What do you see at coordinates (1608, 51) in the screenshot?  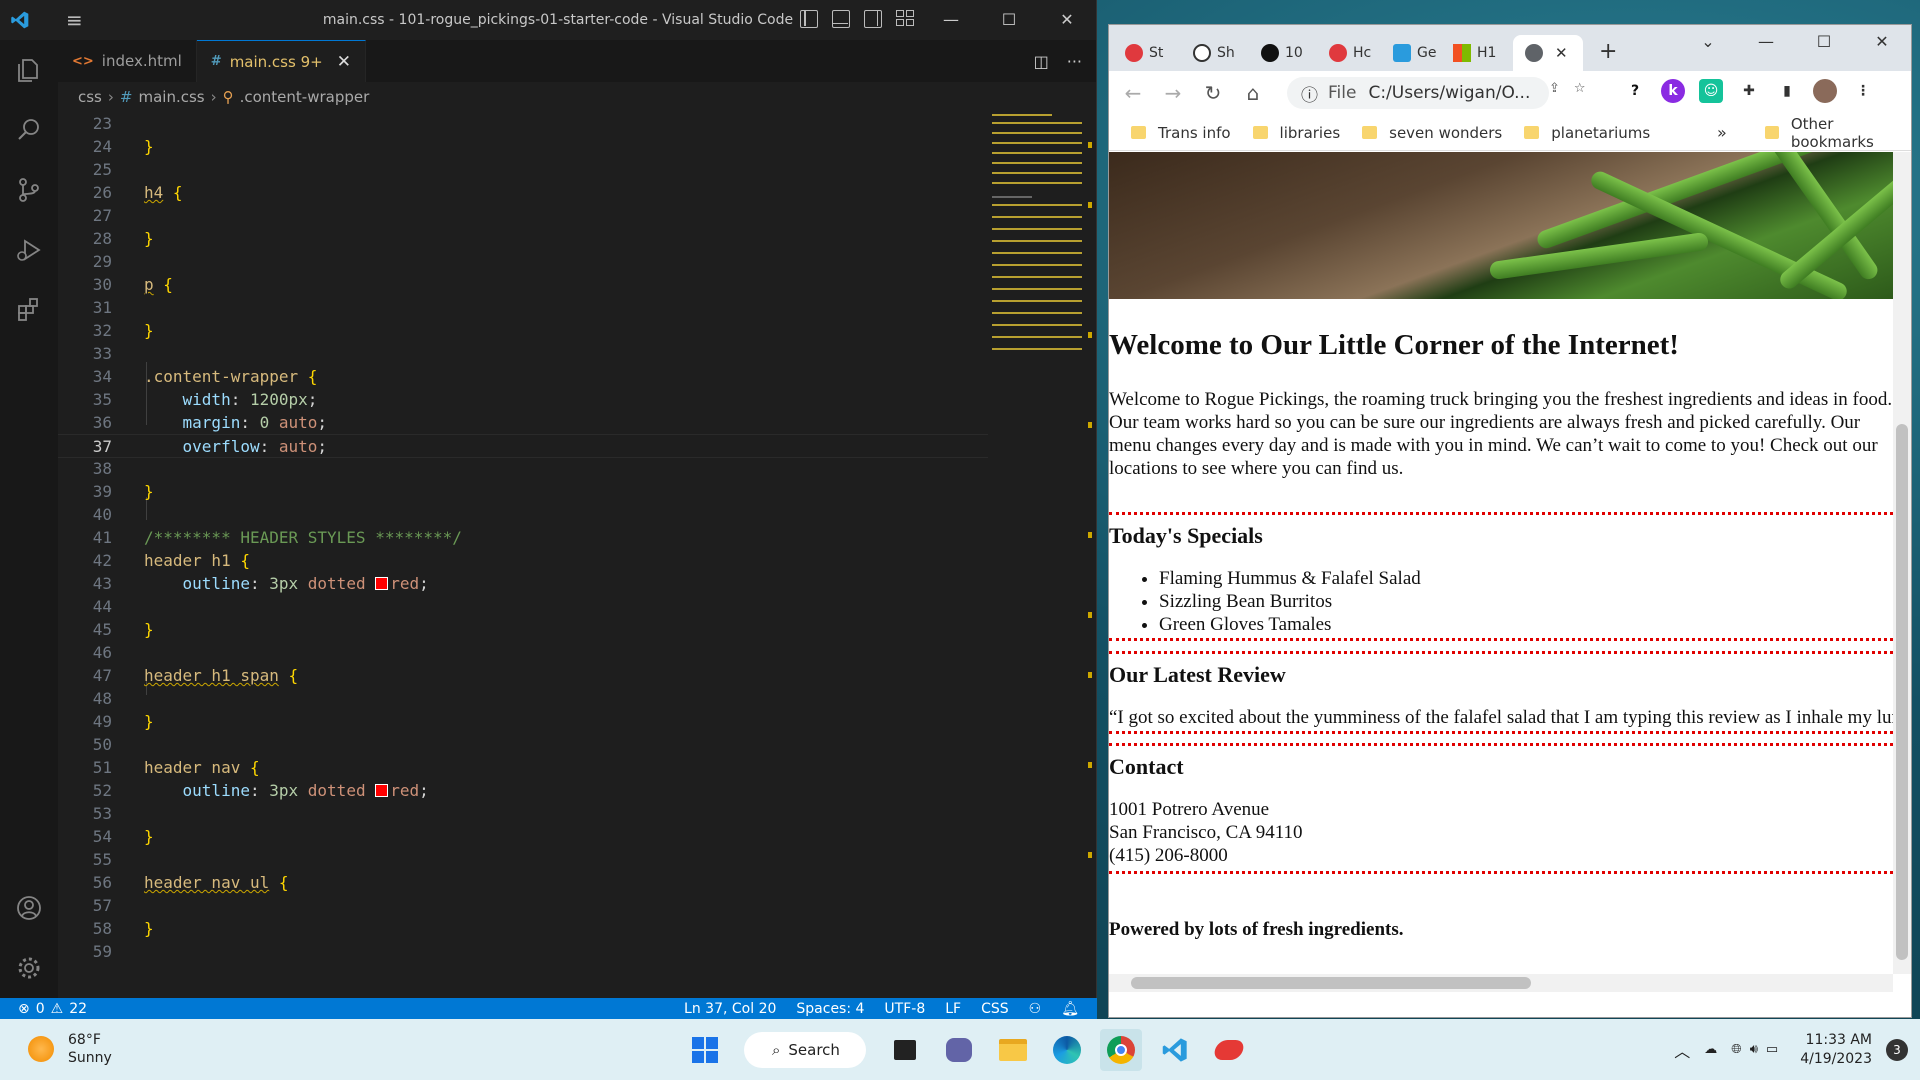 I see `new-tab-button: +` at bounding box center [1608, 51].